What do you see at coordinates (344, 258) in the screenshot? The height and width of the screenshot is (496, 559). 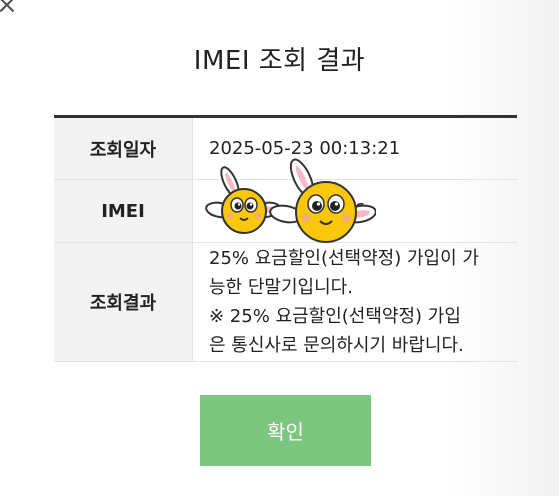 I see `result-line: 25% 요금할인(선택약정) 가입이 가` at bounding box center [344, 258].